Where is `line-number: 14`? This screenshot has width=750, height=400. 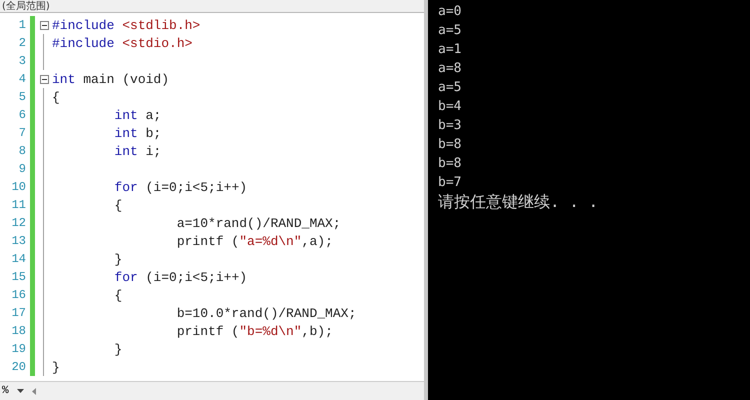
line-number: 14 is located at coordinates (18, 259).